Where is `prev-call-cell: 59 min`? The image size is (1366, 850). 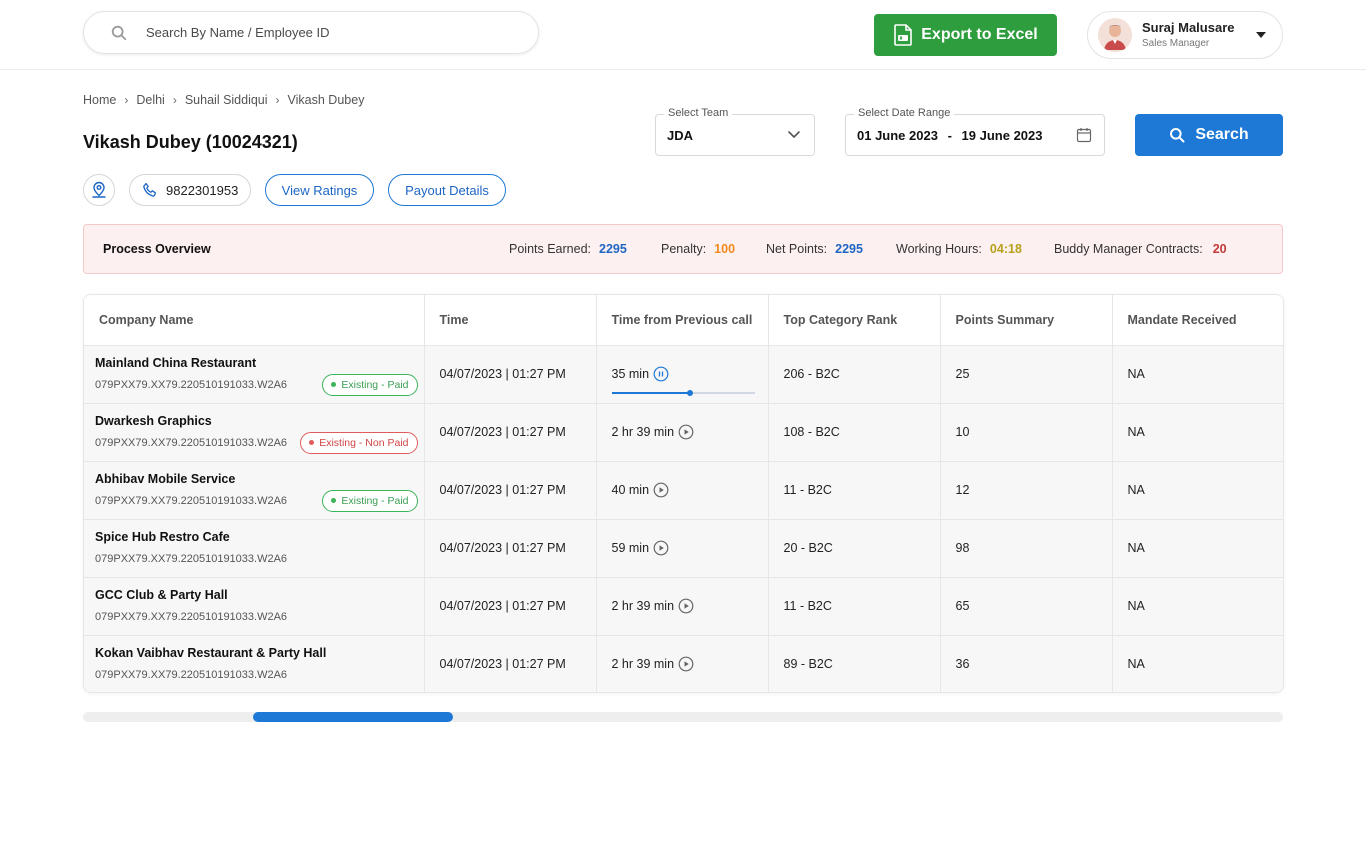 prev-call-cell: 59 min is located at coordinates (682, 548).